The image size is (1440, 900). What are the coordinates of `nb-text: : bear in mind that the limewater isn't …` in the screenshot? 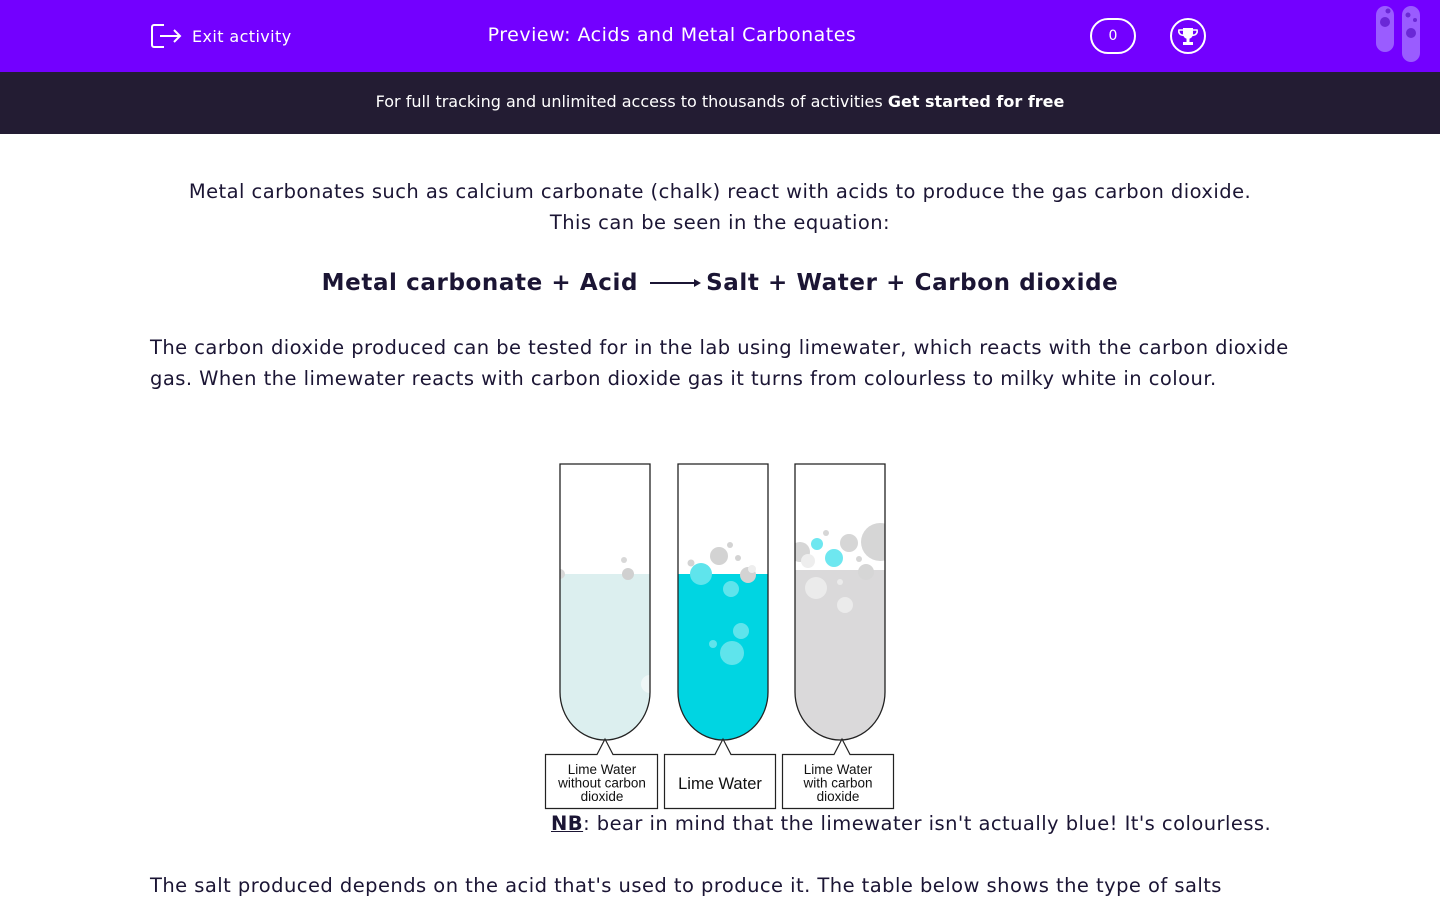 It's located at (927, 823).